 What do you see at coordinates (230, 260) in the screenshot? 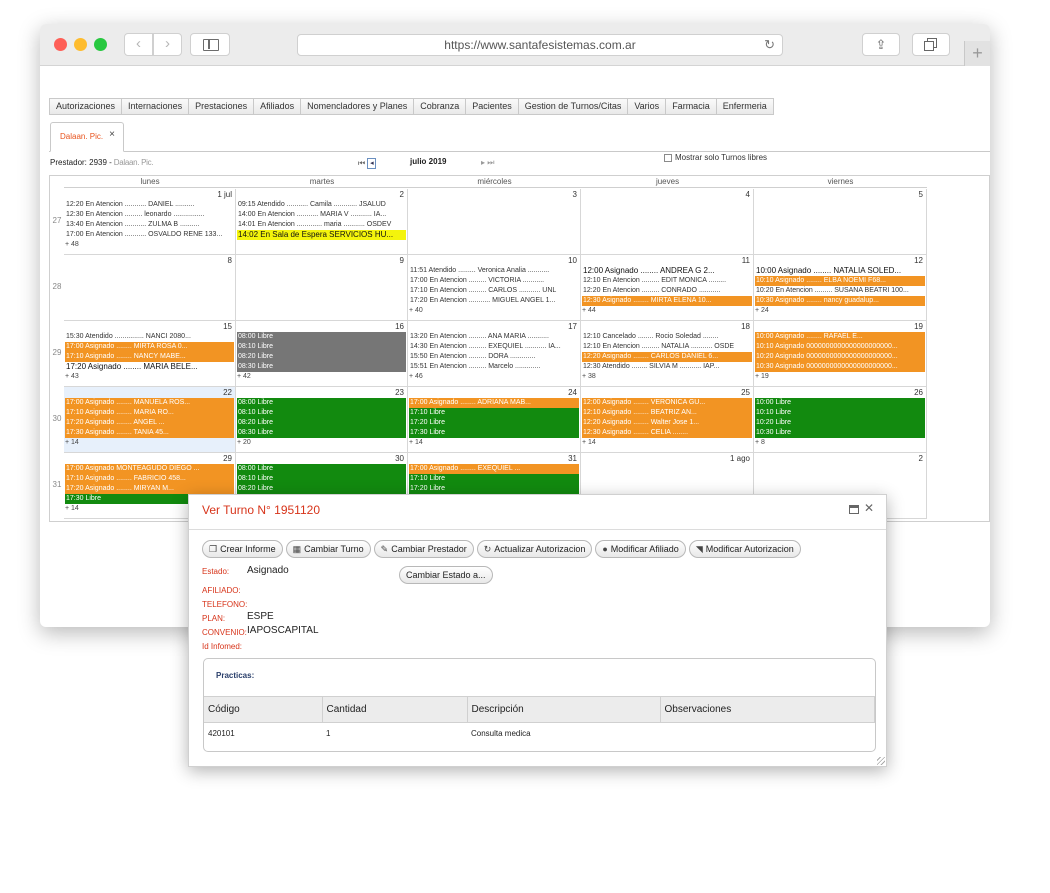
I see `day-number: 8` at bounding box center [230, 260].